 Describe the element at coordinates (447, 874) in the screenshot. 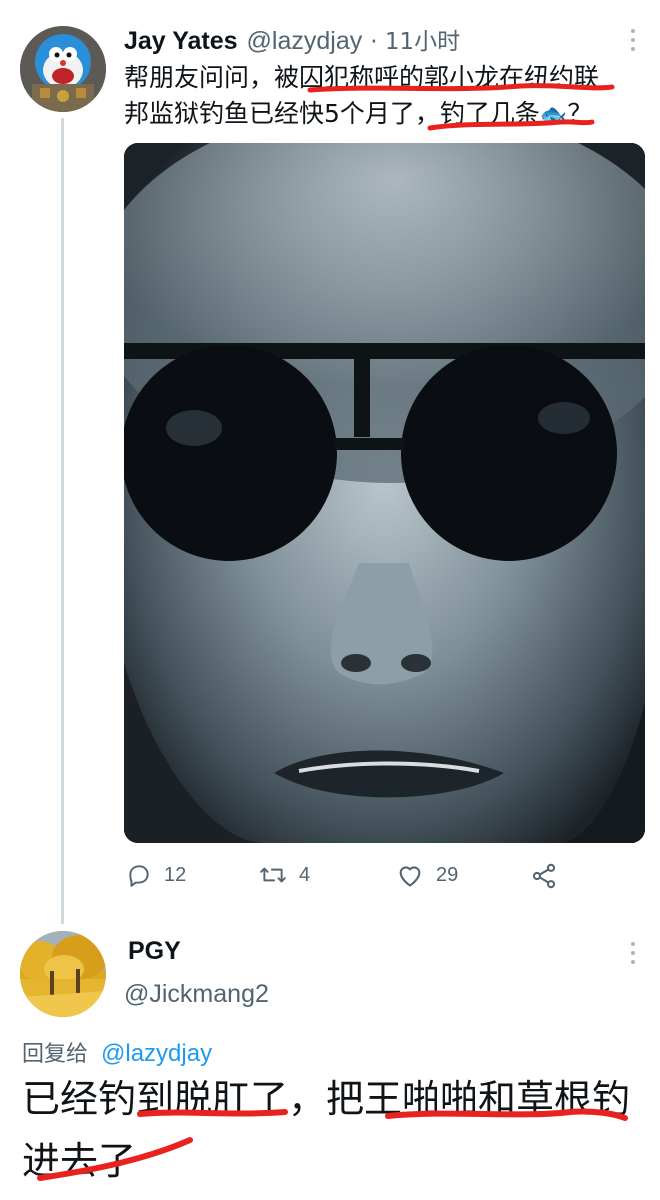

I see `like-count: 29` at that location.